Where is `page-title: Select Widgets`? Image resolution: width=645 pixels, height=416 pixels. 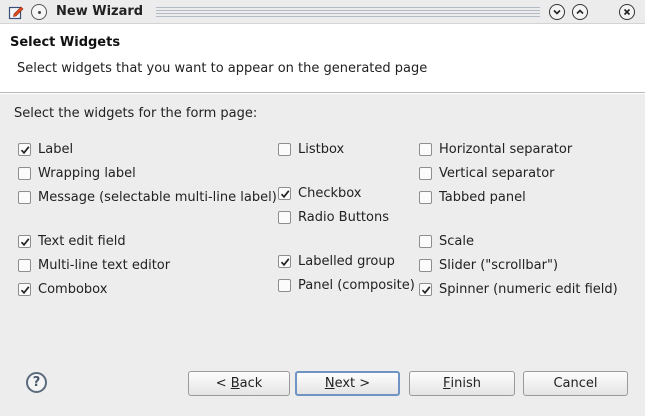 page-title: Select Widgets is located at coordinates (65, 42).